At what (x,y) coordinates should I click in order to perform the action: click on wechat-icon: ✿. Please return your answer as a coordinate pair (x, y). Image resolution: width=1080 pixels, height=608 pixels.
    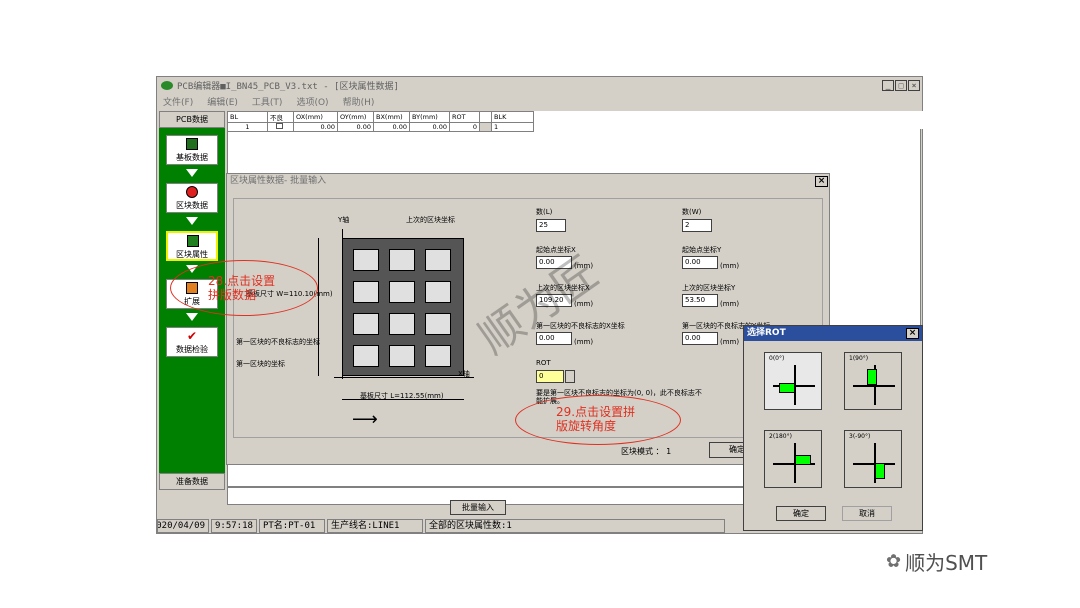
    Looking at the image, I should click on (894, 561).